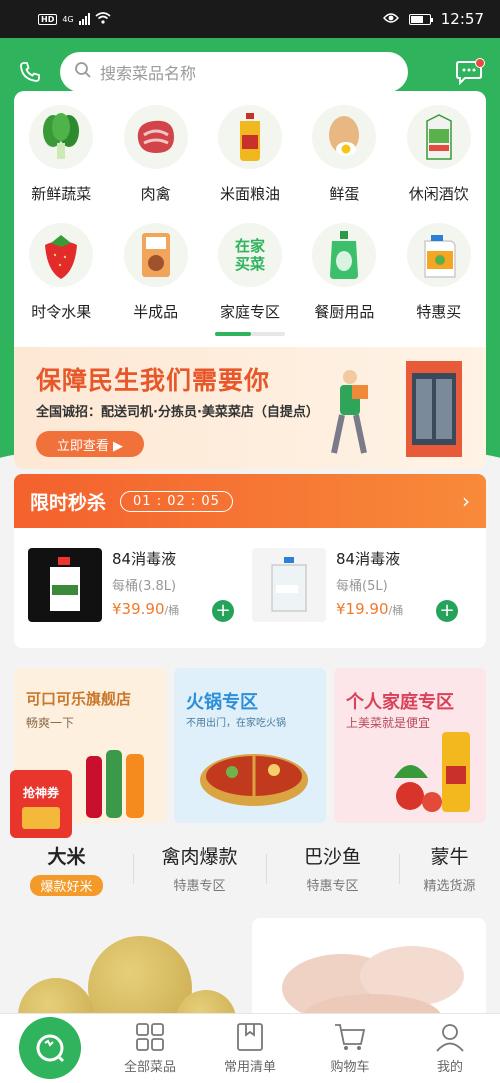  Describe the element at coordinates (438, 255) in the screenshot. I see `bottle-icon` at that location.